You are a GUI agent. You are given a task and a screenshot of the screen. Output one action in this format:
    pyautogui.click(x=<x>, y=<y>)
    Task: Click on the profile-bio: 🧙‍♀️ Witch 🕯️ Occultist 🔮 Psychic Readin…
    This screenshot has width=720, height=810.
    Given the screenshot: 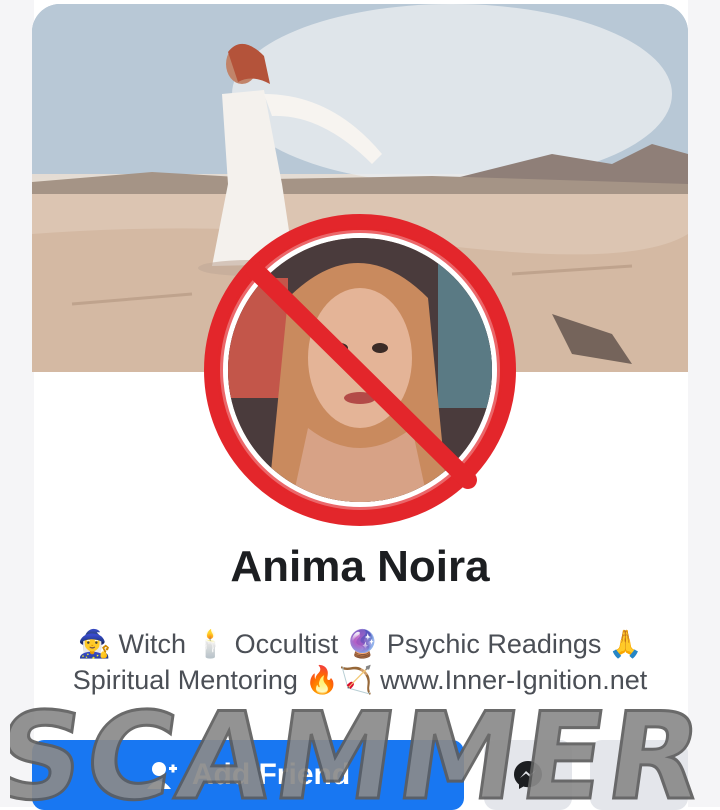 What is the action you would take?
    pyautogui.click(x=360, y=662)
    